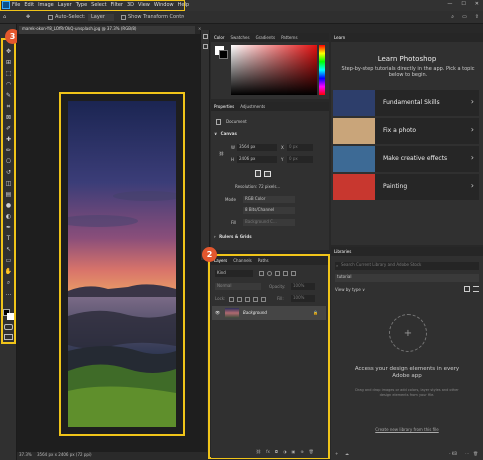 This screenshot has height=460, width=483. I want to click on y-field: 0 px, so click(300, 159).